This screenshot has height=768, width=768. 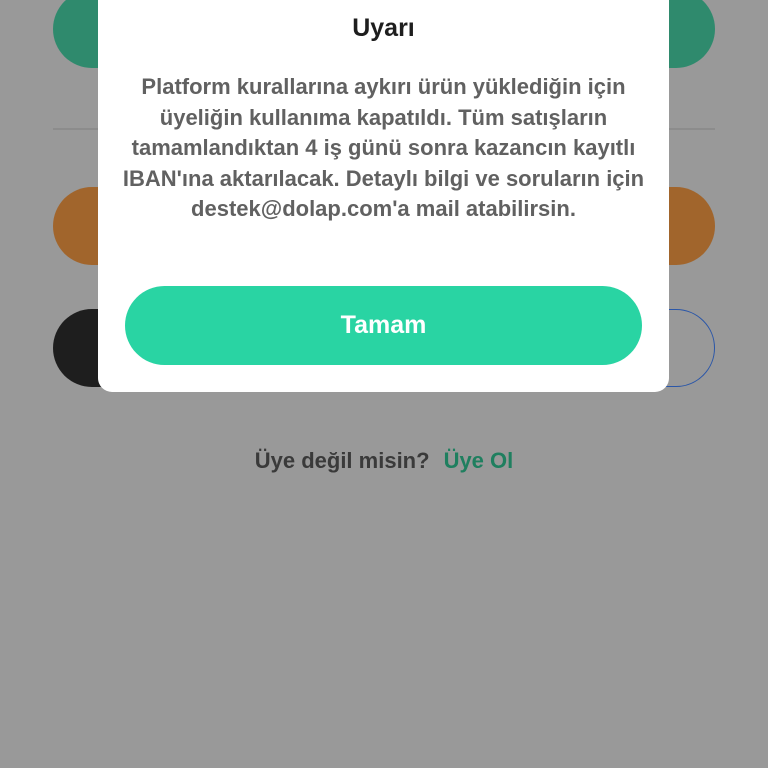 I want to click on signup-link: Üye Ol, so click(x=478, y=460).